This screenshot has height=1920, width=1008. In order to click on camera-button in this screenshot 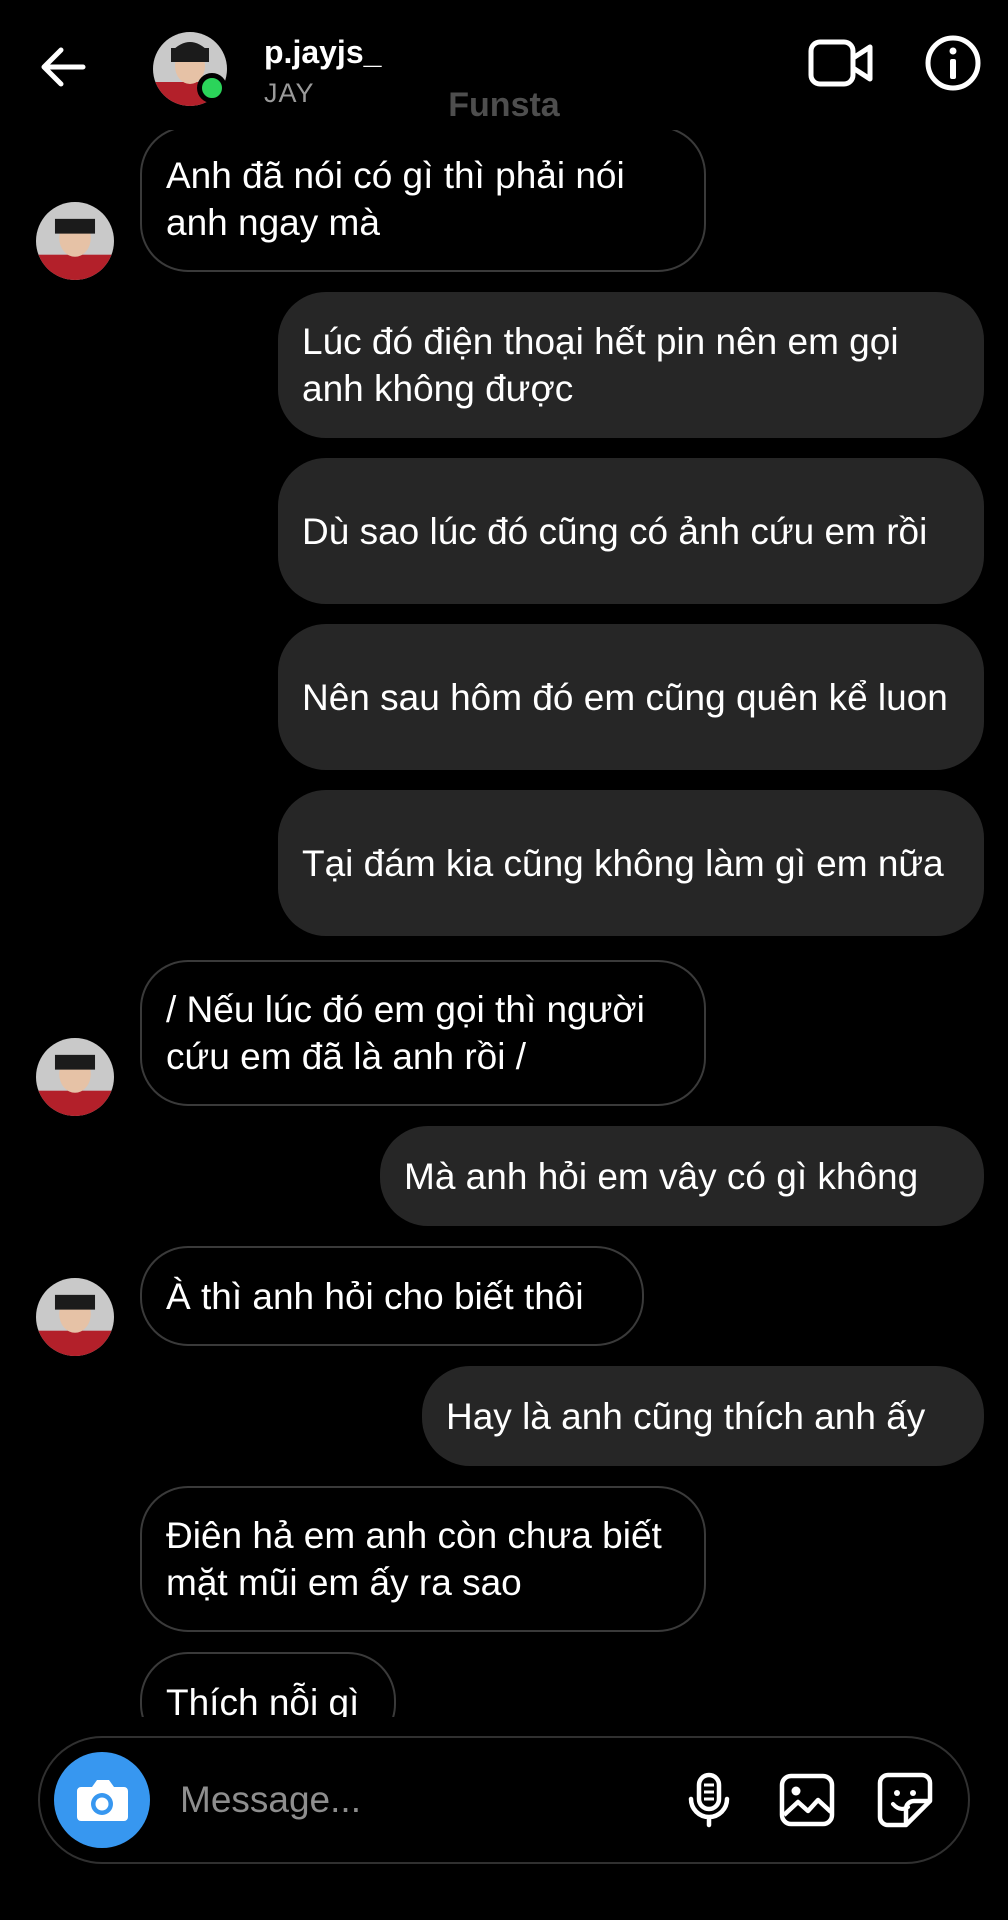, I will do `click(102, 1800)`.